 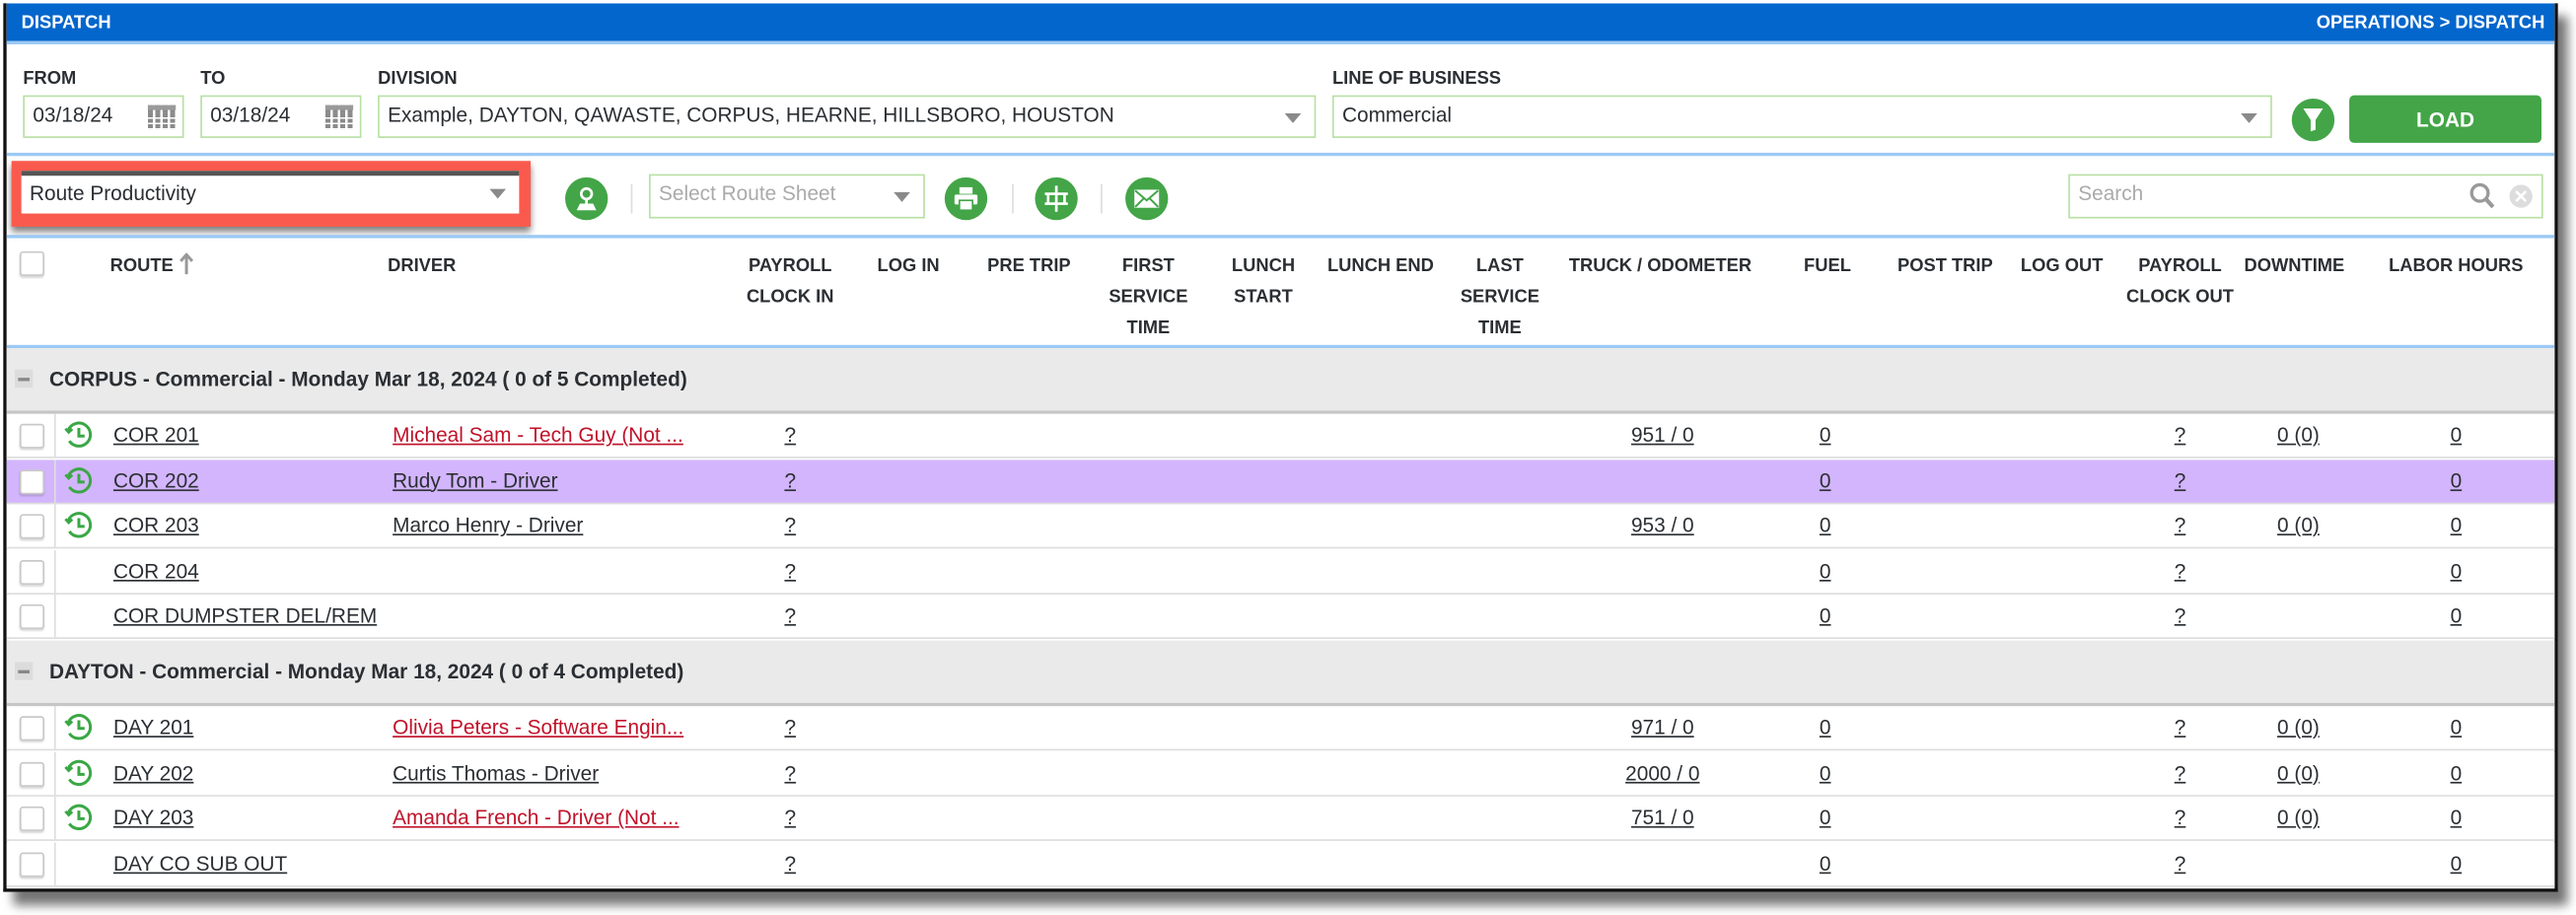 I want to click on route-link: DAY 202, so click(x=153, y=772).